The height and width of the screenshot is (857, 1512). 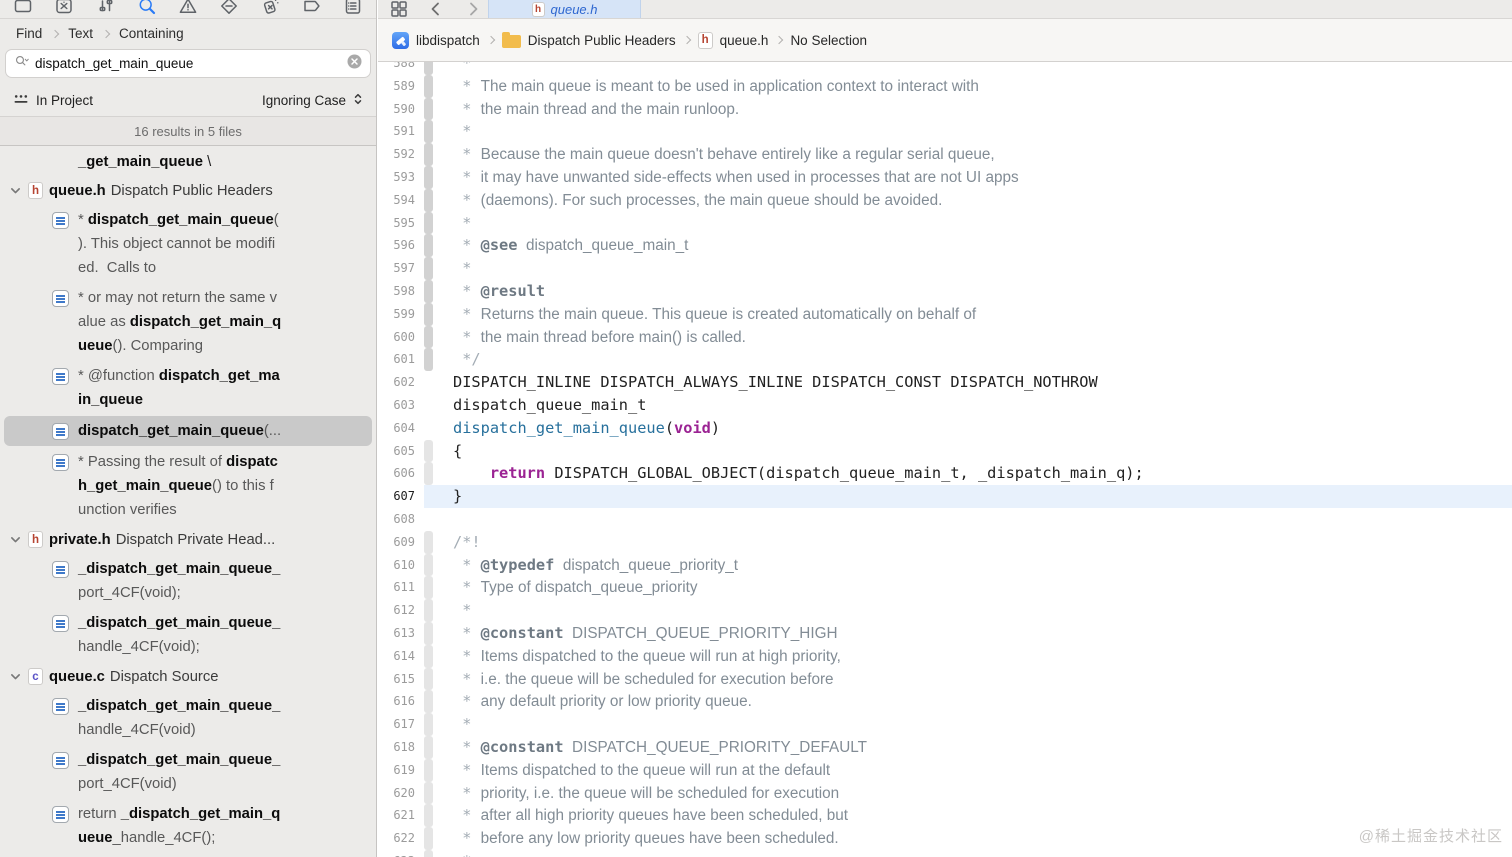 What do you see at coordinates (401, 223) in the screenshot?
I see `line-number: 595` at bounding box center [401, 223].